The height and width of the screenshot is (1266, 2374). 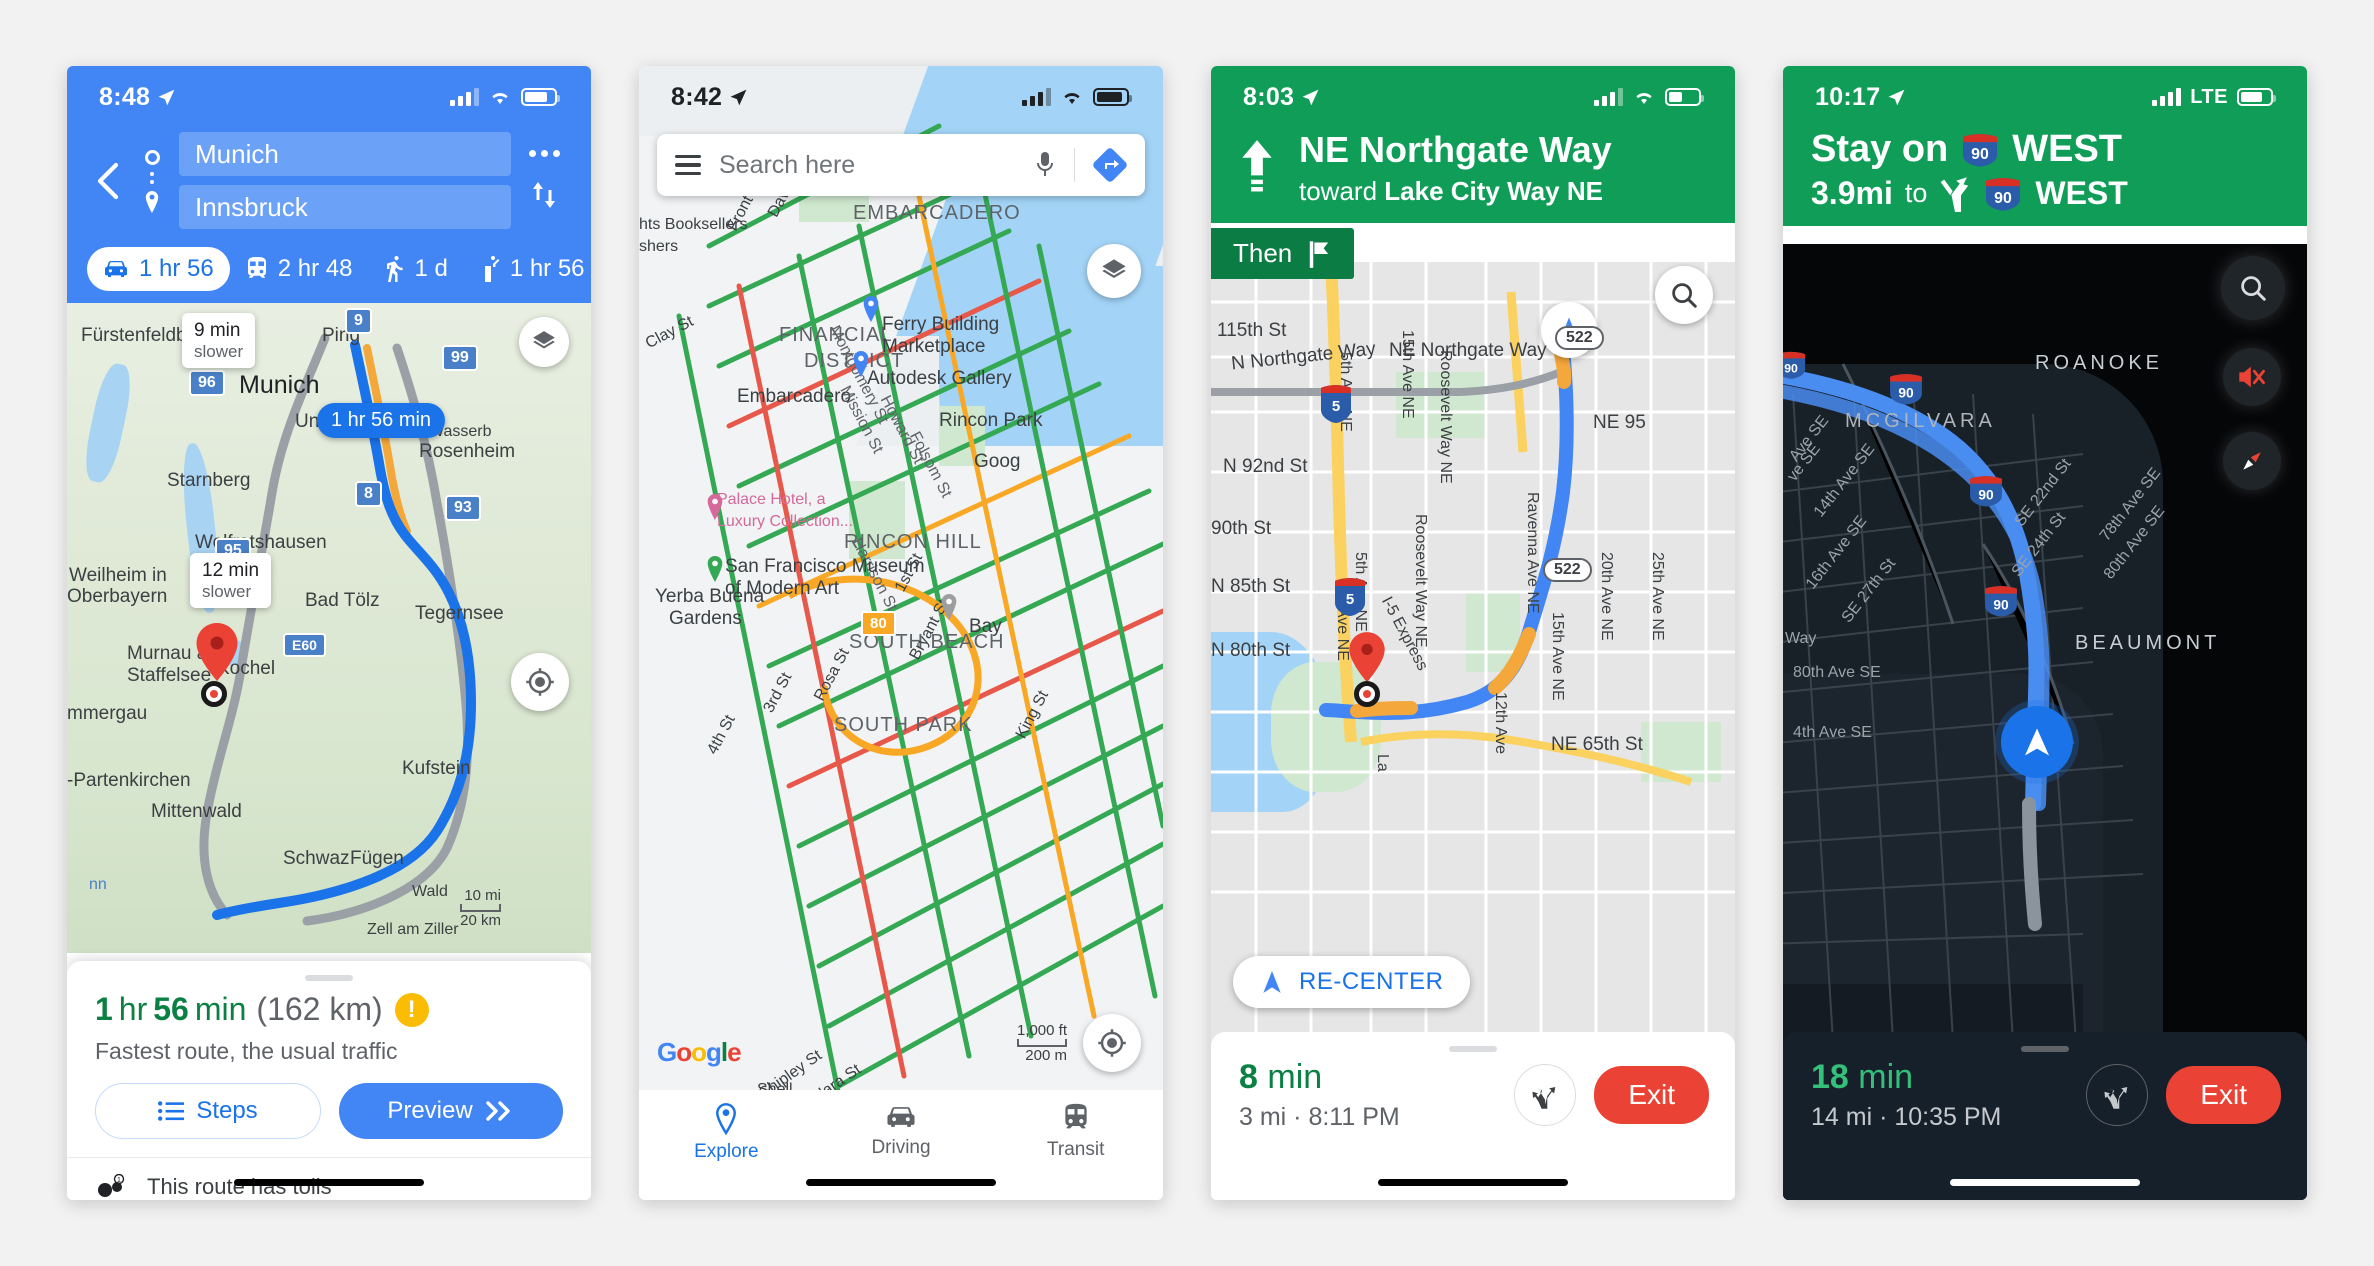 I want to click on callout-time: 12 min, so click(x=231, y=570).